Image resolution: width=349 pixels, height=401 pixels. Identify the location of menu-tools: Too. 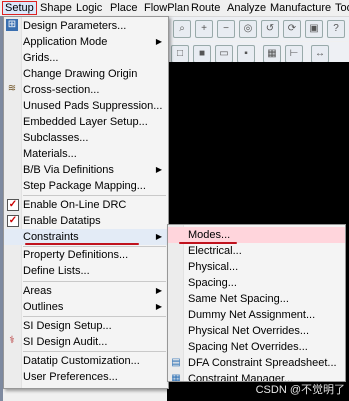
(341, 8).